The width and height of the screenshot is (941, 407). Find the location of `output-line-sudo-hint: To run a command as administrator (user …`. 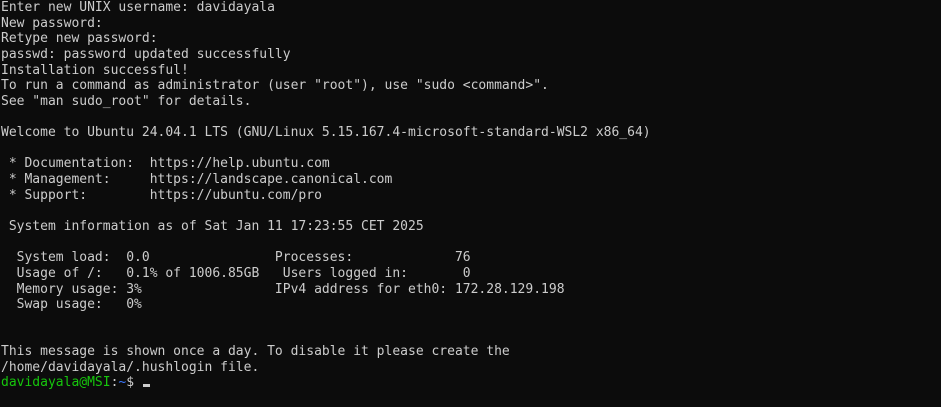

output-line-sudo-hint: To run a command as administrator (user … is located at coordinates (275, 86).